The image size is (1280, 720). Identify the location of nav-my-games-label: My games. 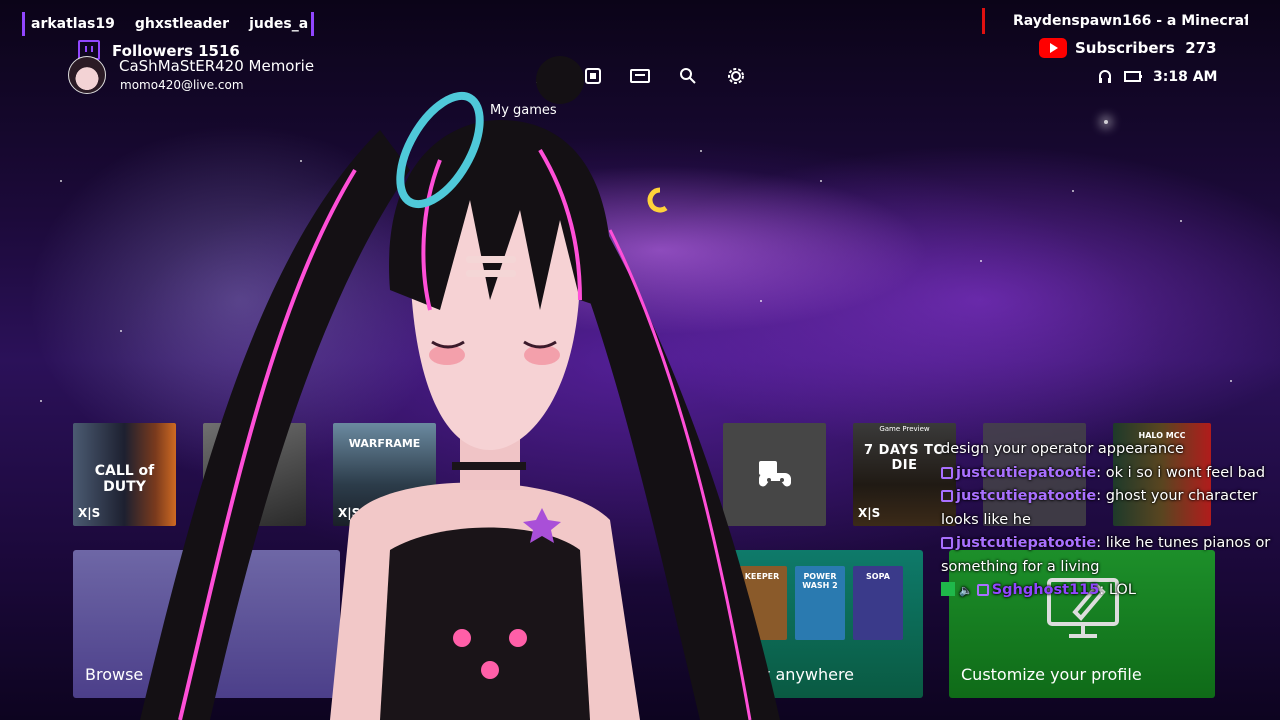
(523, 110).